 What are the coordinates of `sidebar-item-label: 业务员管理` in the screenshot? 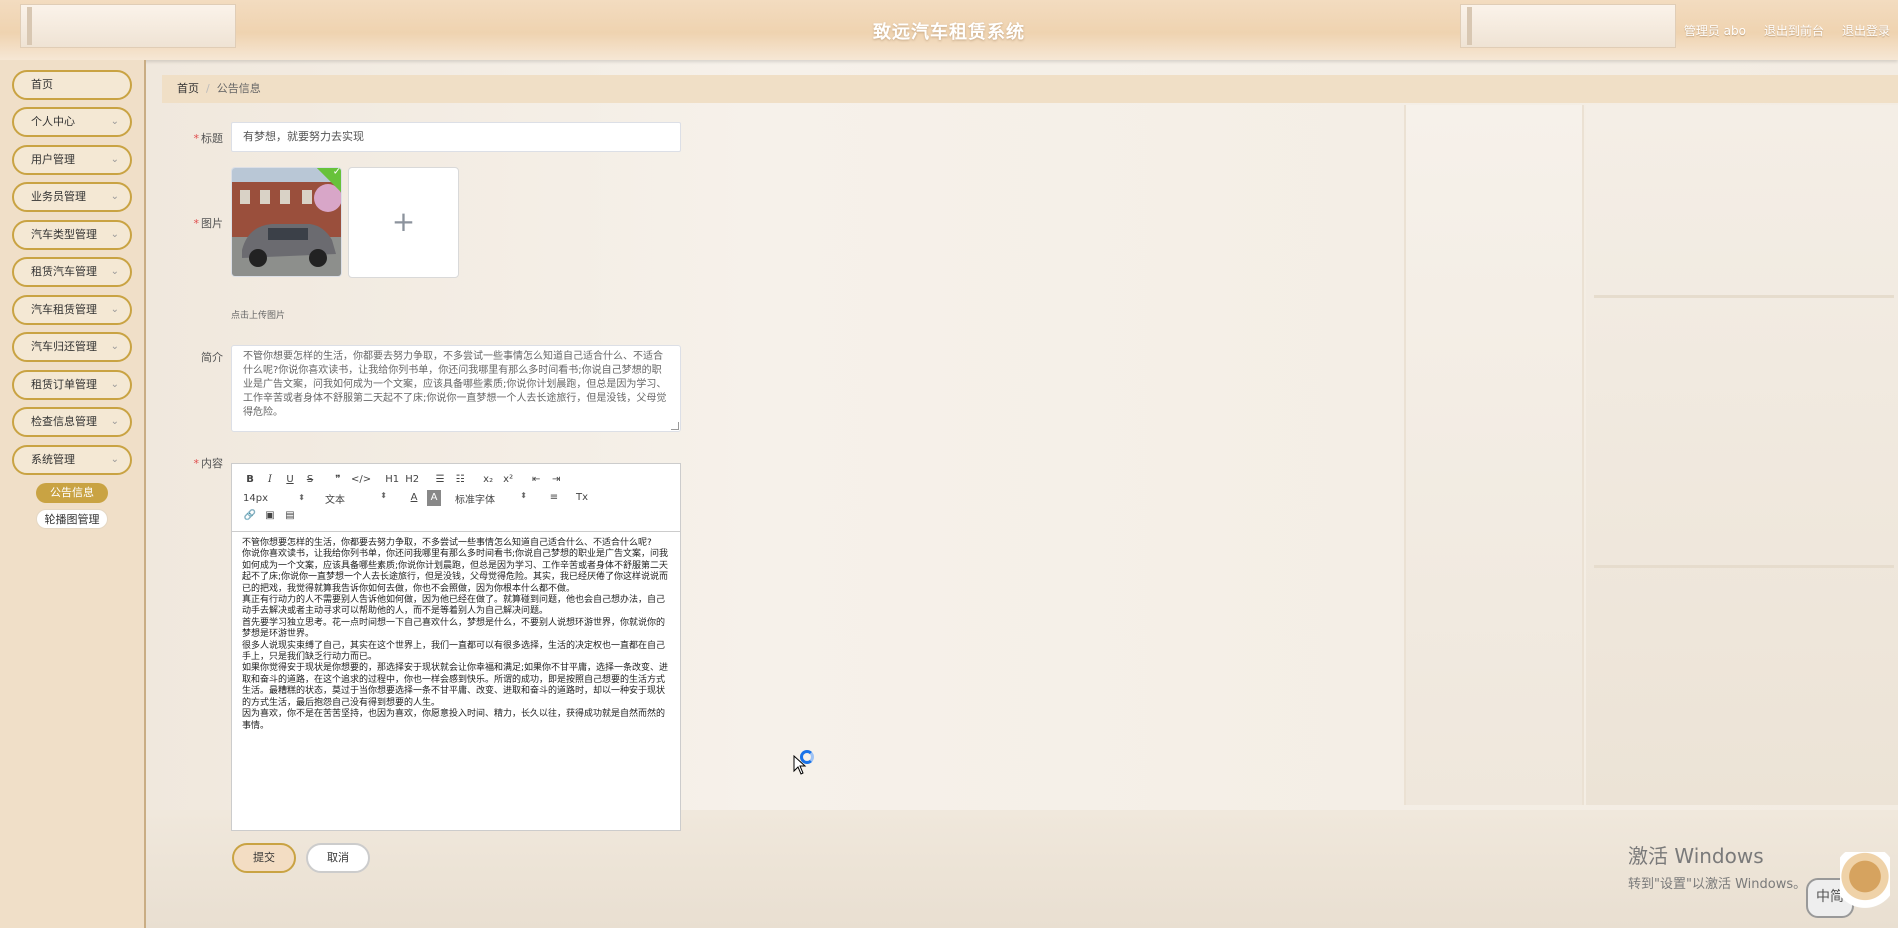 It's located at (58, 196).